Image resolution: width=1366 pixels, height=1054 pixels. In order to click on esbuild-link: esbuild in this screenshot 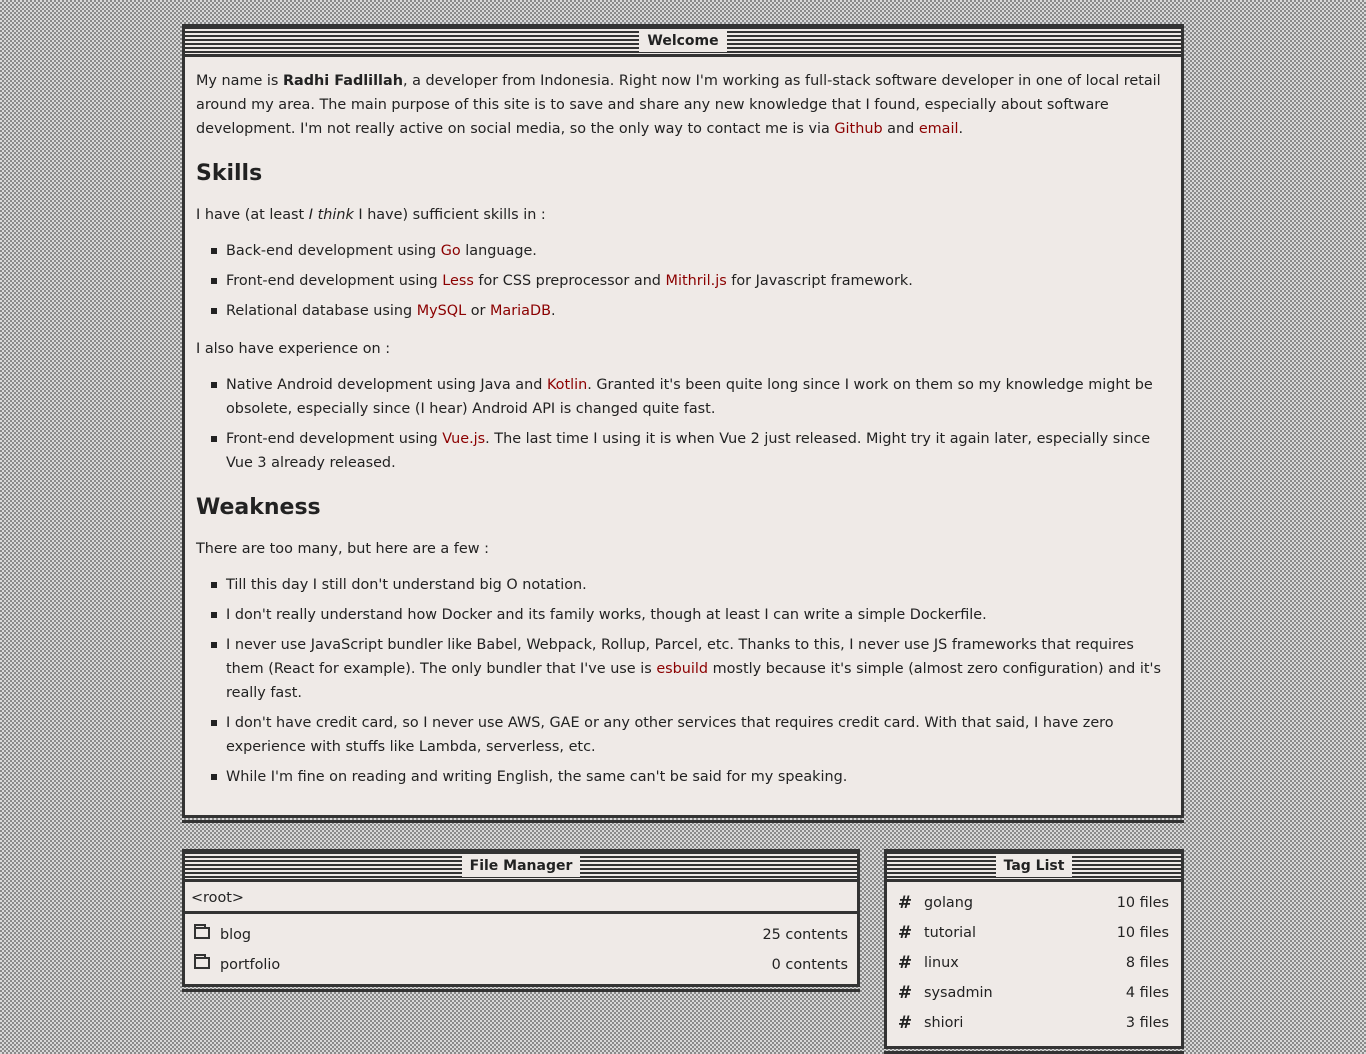, I will do `click(682, 669)`.